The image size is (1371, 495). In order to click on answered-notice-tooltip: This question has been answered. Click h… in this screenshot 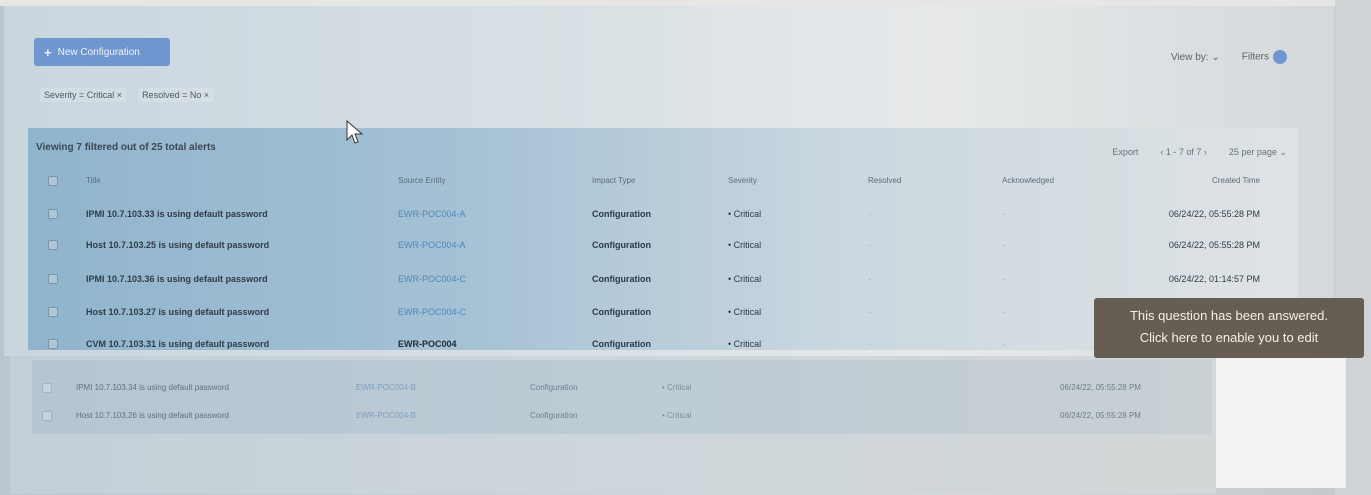, I will do `click(1229, 328)`.